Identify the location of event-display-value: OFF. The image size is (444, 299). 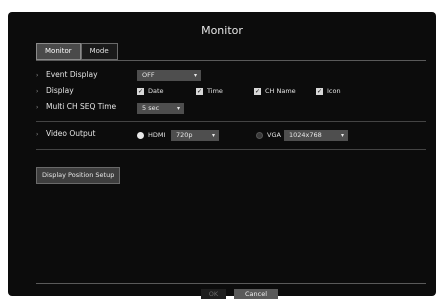
(148, 75).